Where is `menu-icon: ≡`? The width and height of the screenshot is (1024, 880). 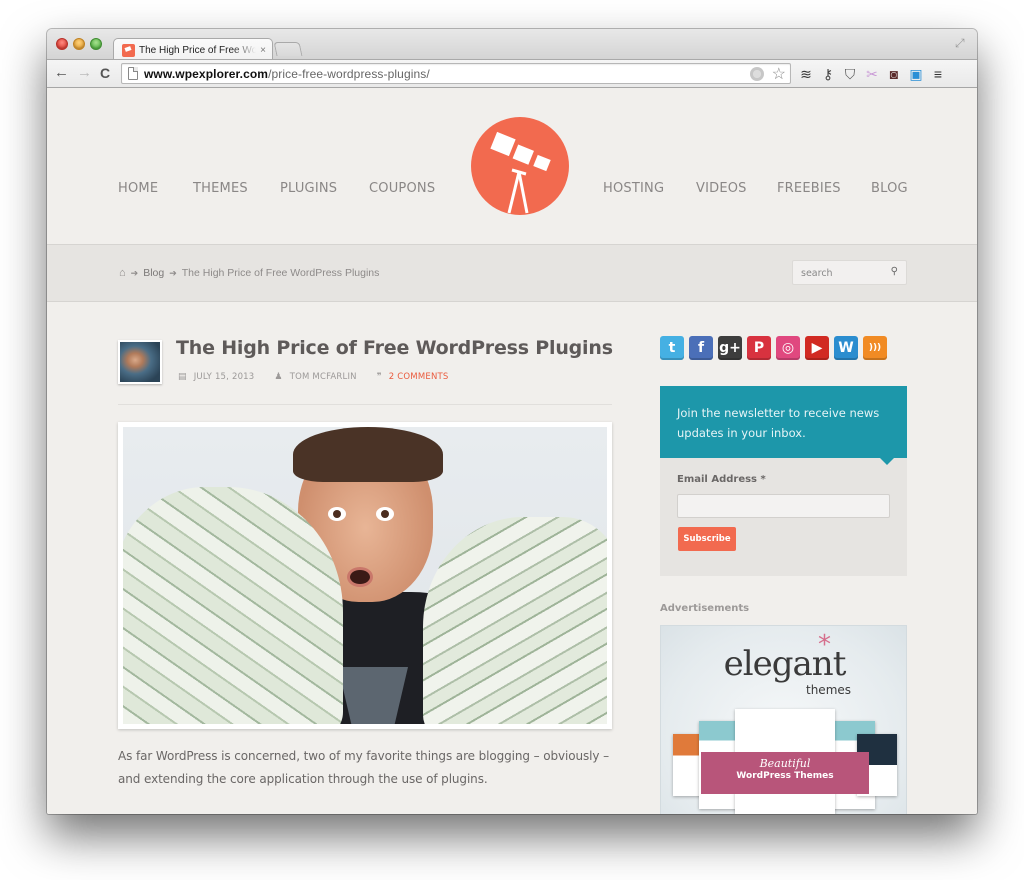 menu-icon: ≡ is located at coordinates (938, 74).